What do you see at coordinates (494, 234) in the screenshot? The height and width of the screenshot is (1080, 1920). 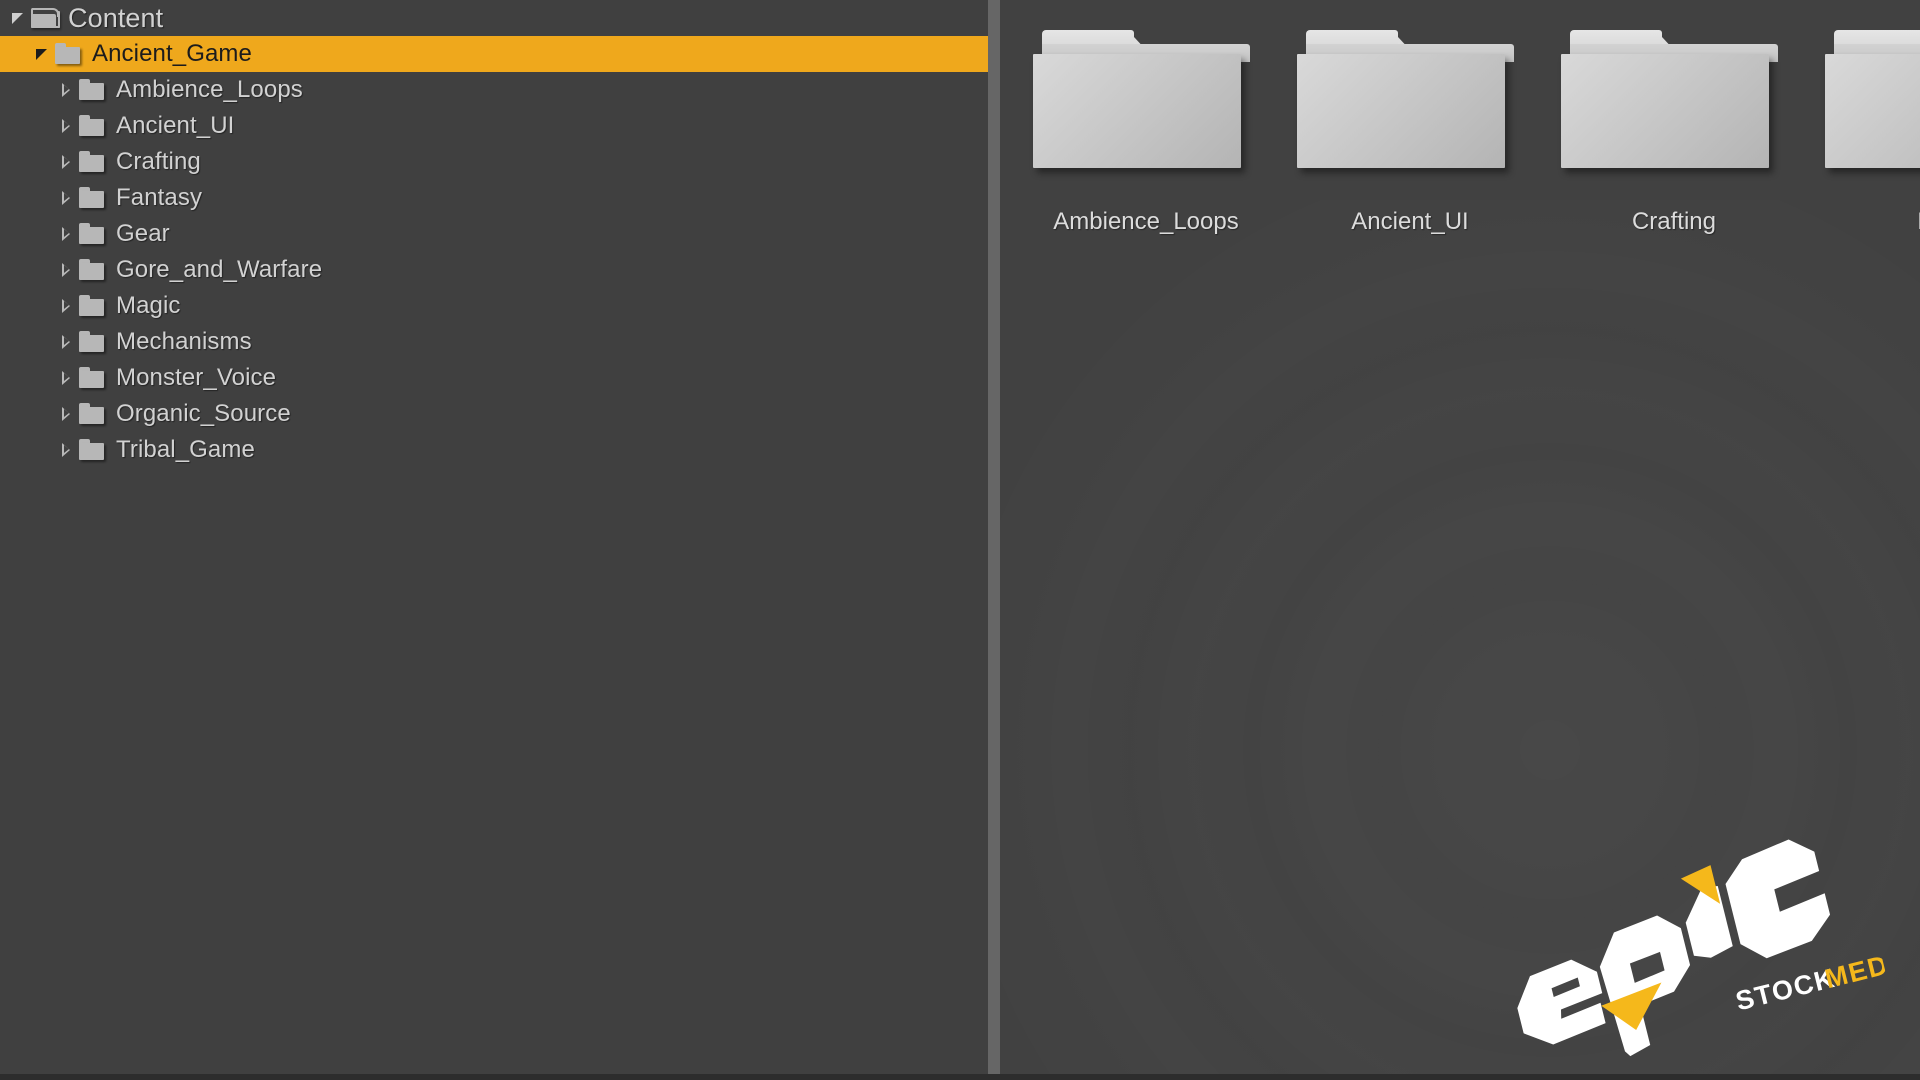 I see `tree-row: Gear` at bounding box center [494, 234].